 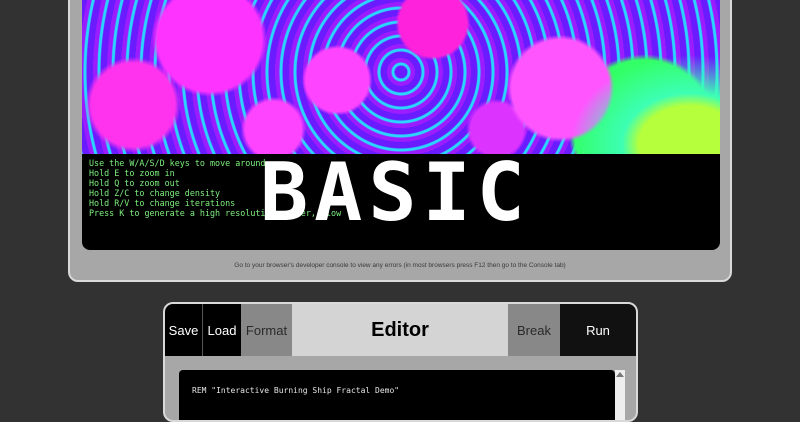 What do you see at coordinates (645, 104) in the screenshot?
I see `fractal-glow` at bounding box center [645, 104].